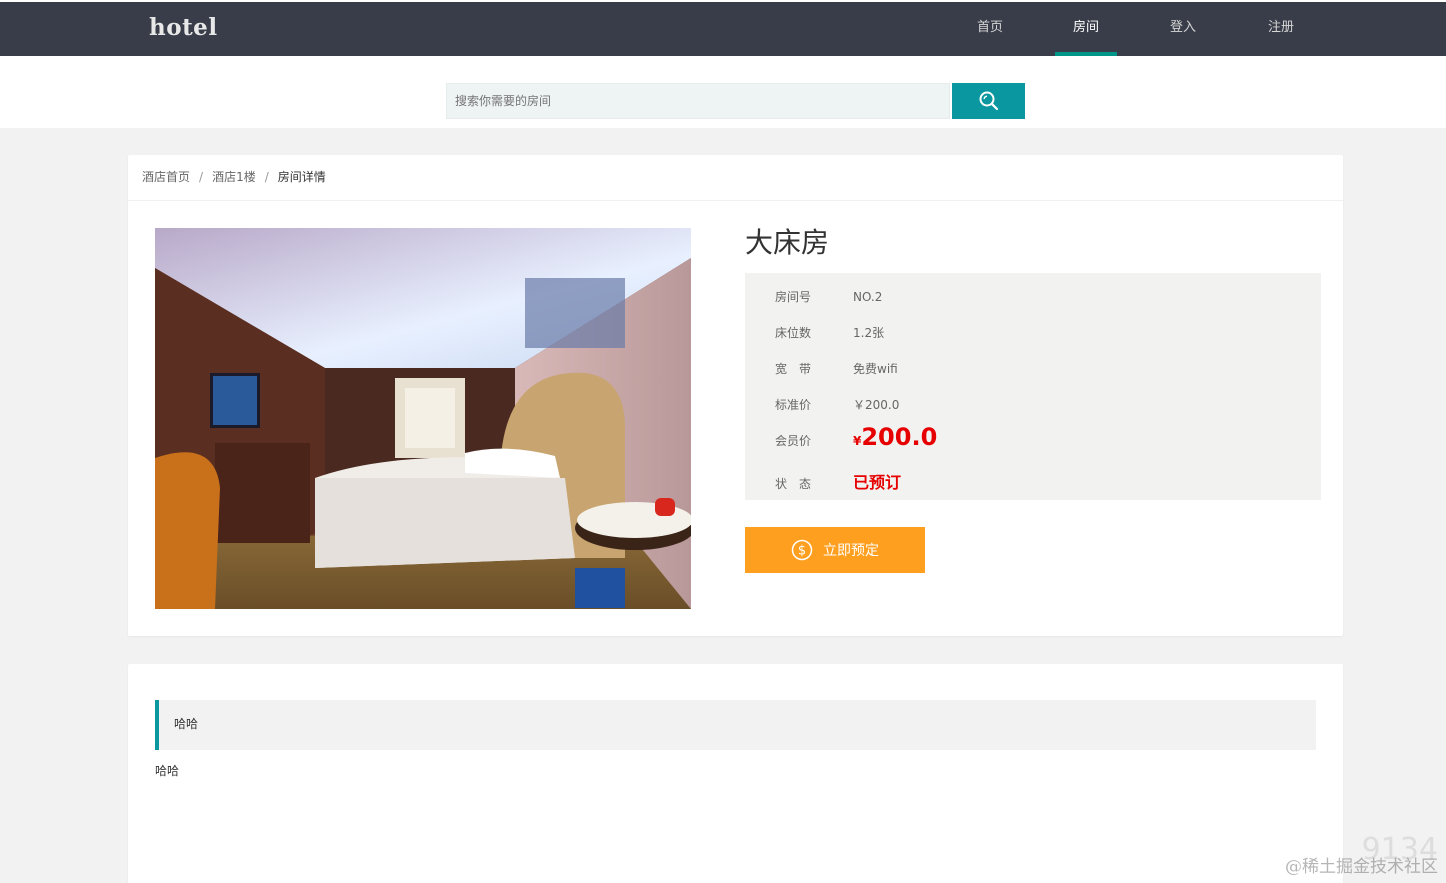  What do you see at coordinates (838, 481) in the screenshot?
I see `info-row-status: 状 态 已预订` at bounding box center [838, 481].